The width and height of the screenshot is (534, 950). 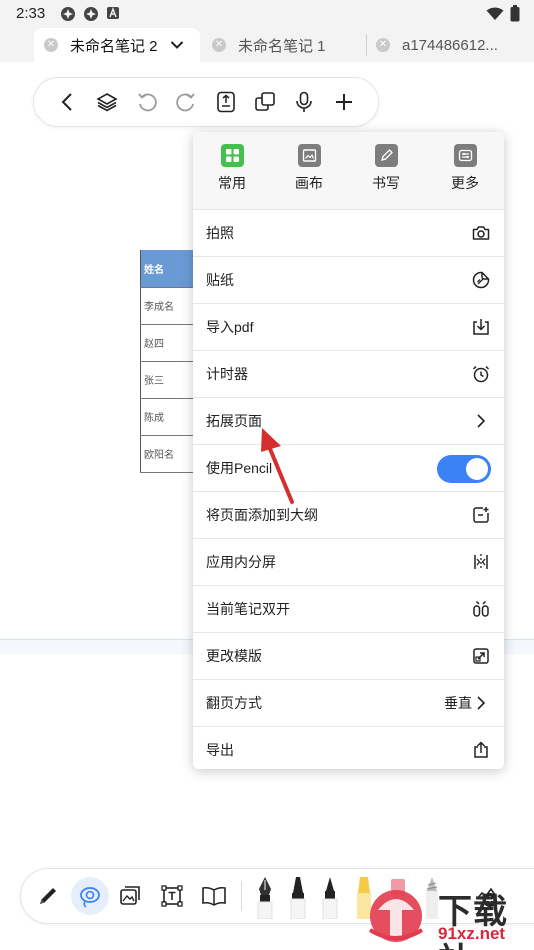 I want to click on table-row: 姓名, so click(x=170, y=269).